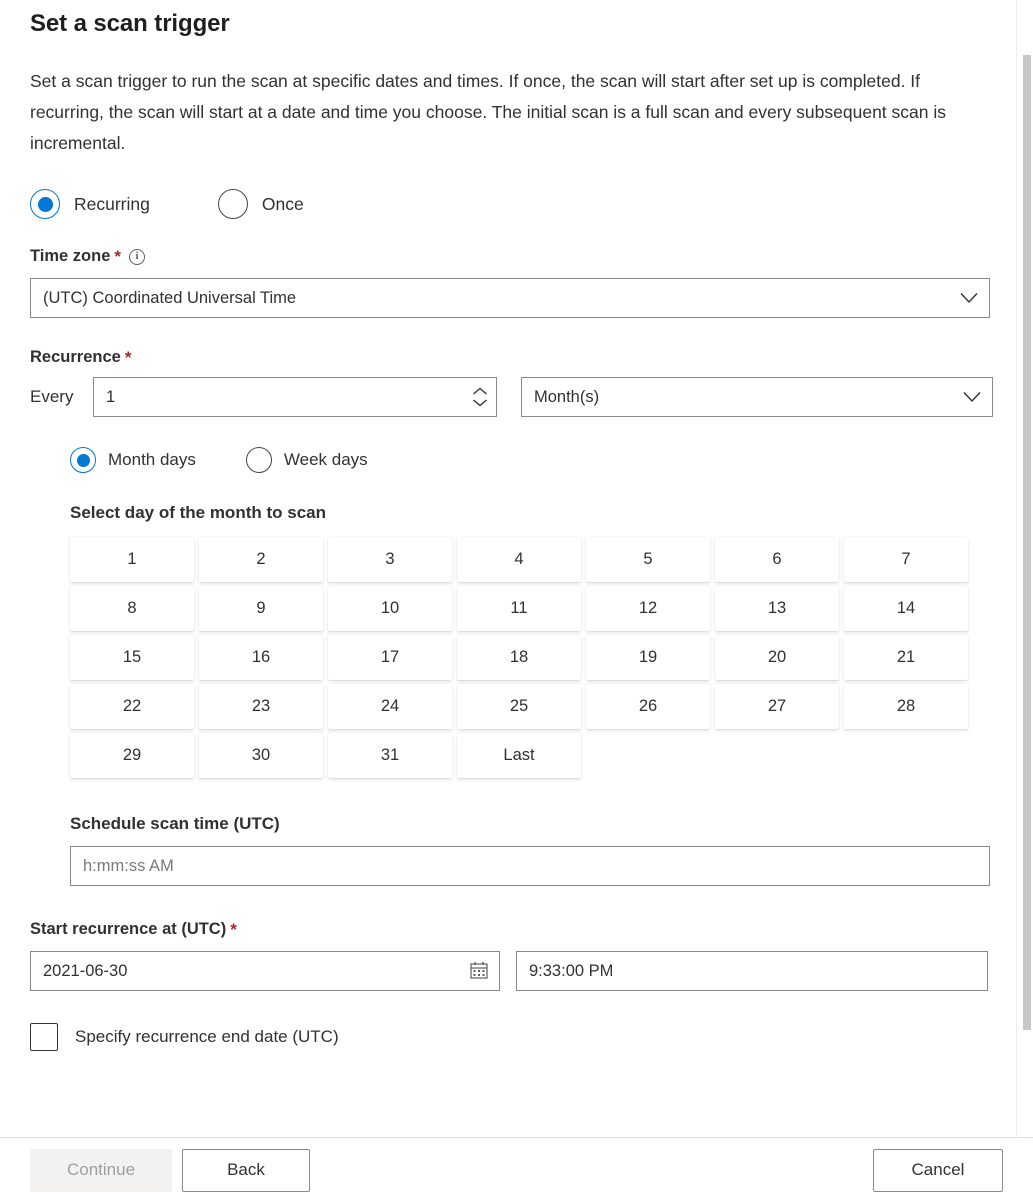 The width and height of the screenshot is (1033, 1202). Describe the element at coordinates (519, 559) in the screenshot. I see `day-tile: 4` at that location.